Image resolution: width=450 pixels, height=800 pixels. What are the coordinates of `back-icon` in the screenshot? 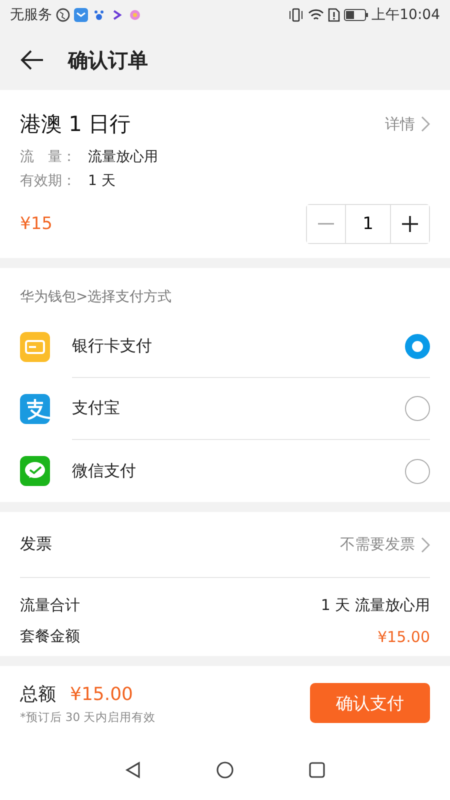 It's located at (133, 770).